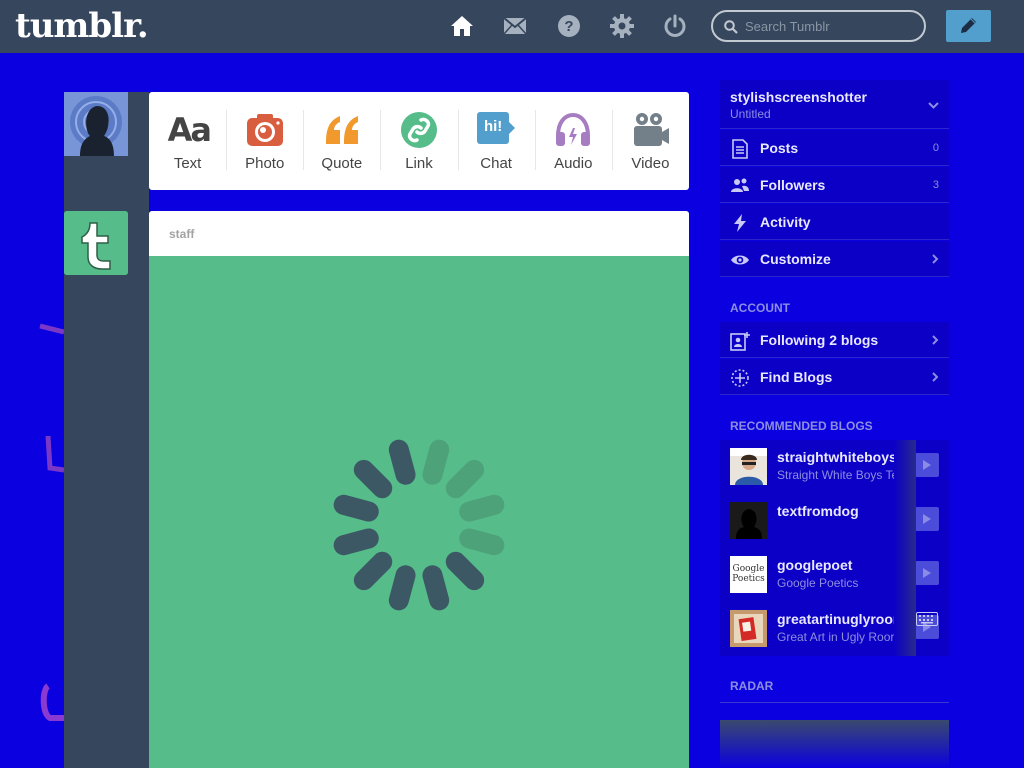 This screenshot has height=768, width=1024. What do you see at coordinates (418, 130) in the screenshot?
I see `link-icon` at bounding box center [418, 130].